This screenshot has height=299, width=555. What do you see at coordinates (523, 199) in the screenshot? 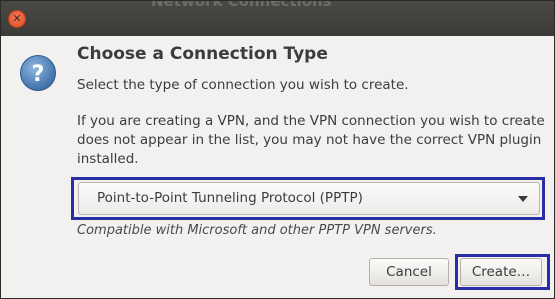
I see `chevron-down-icon` at bounding box center [523, 199].